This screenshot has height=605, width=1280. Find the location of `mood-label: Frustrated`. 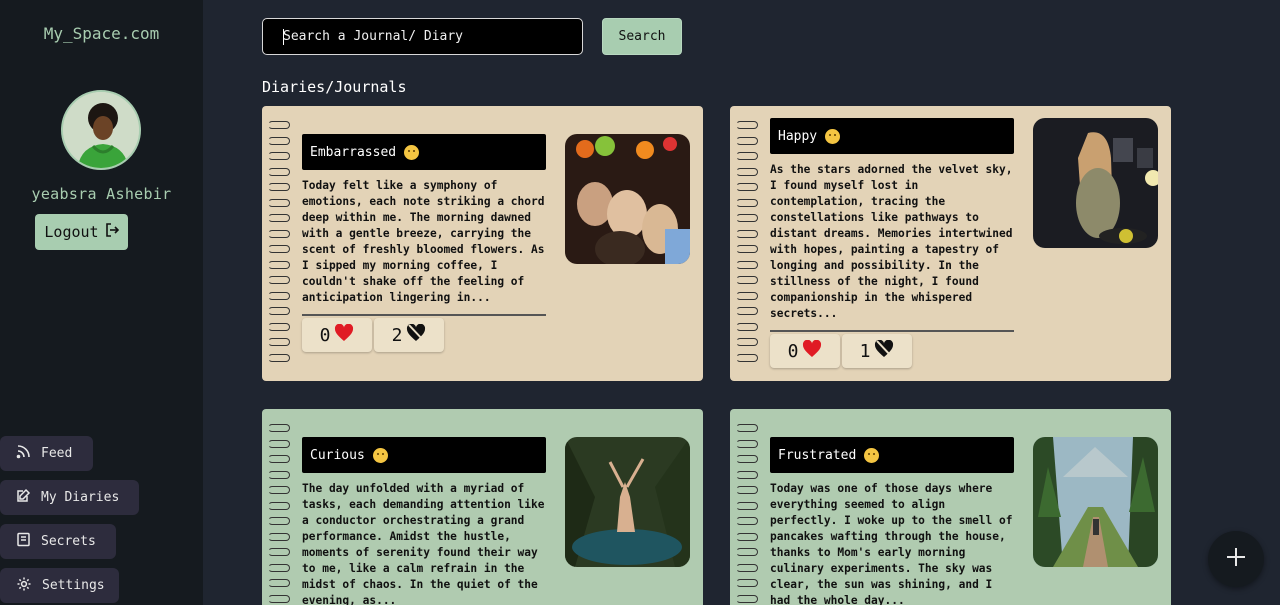

mood-label: Frustrated is located at coordinates (892, 455).